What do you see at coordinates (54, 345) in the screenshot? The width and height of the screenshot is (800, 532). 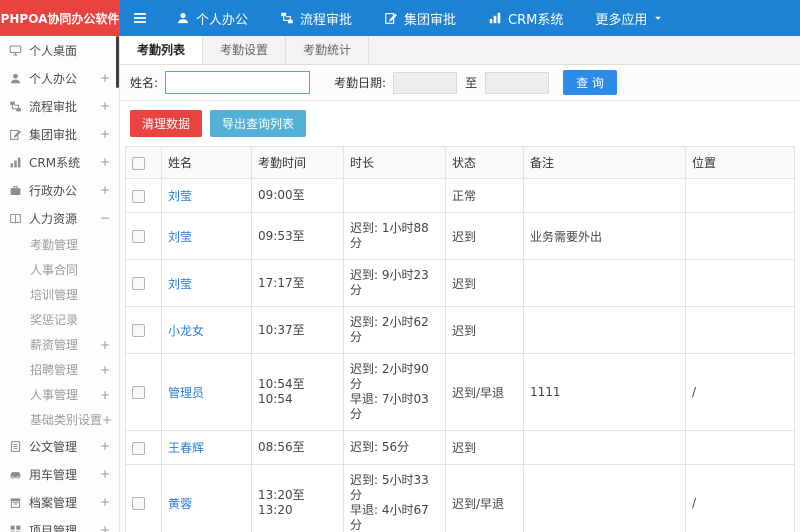 I see `sidebar-subitem-label: 薪资管理` at bounding box center [54, 345].